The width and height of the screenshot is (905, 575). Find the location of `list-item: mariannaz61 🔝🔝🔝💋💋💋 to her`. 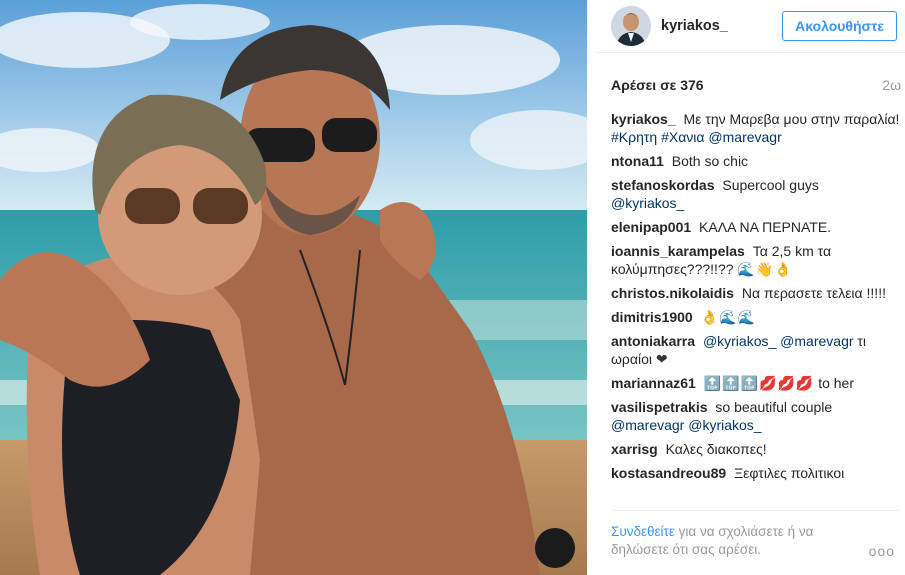

list-item: mariannaz61 🔝🔝🔝💋💋💋 to her is located at coordinates (756, 383).